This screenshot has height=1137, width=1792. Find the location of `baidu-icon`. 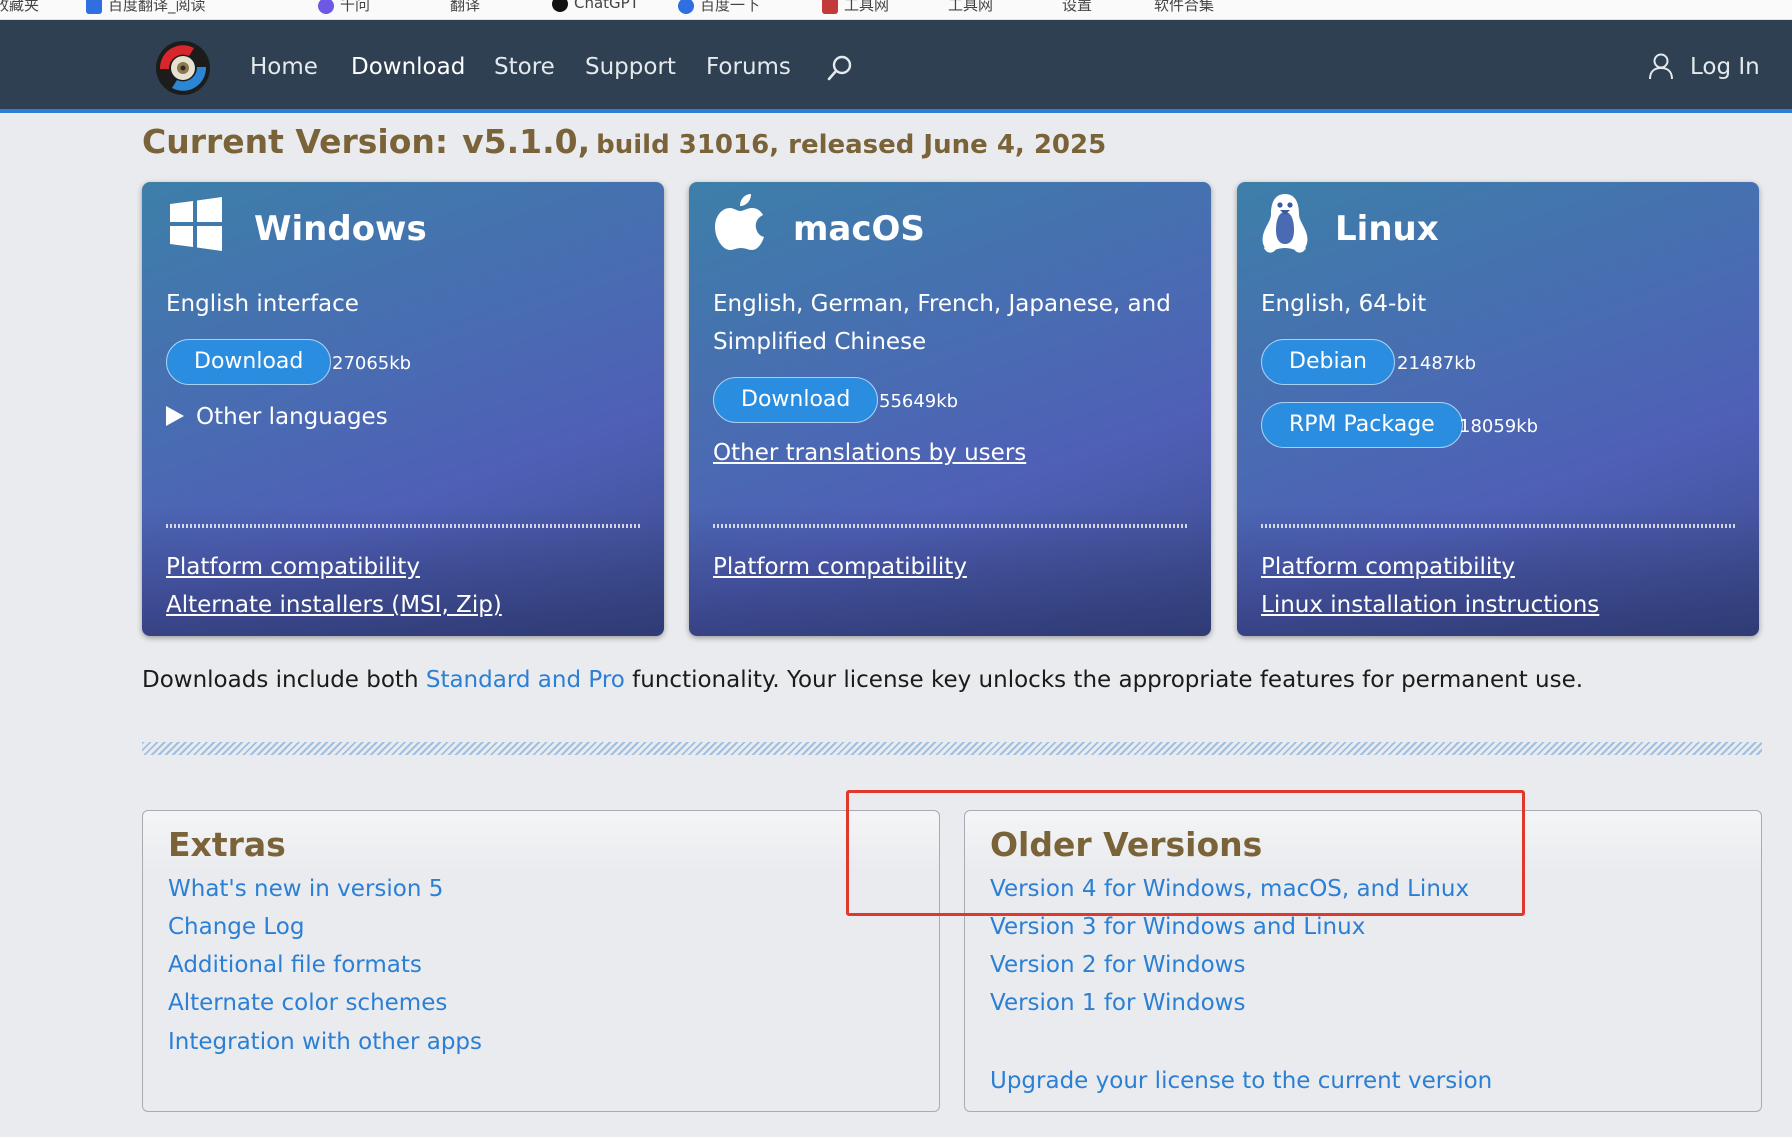

baidu-icon is located at coordinates (686, 7).